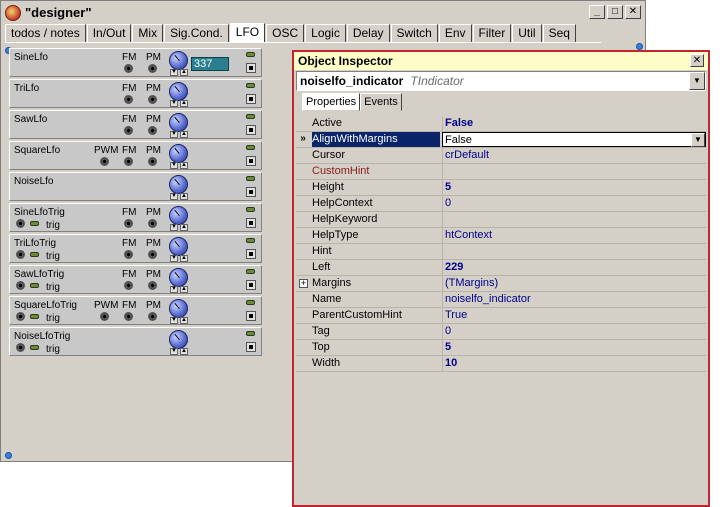  Describe the element at coordinates (698, 140) in the screenshot. I see `chevron-down-icon: ▼` at that location.